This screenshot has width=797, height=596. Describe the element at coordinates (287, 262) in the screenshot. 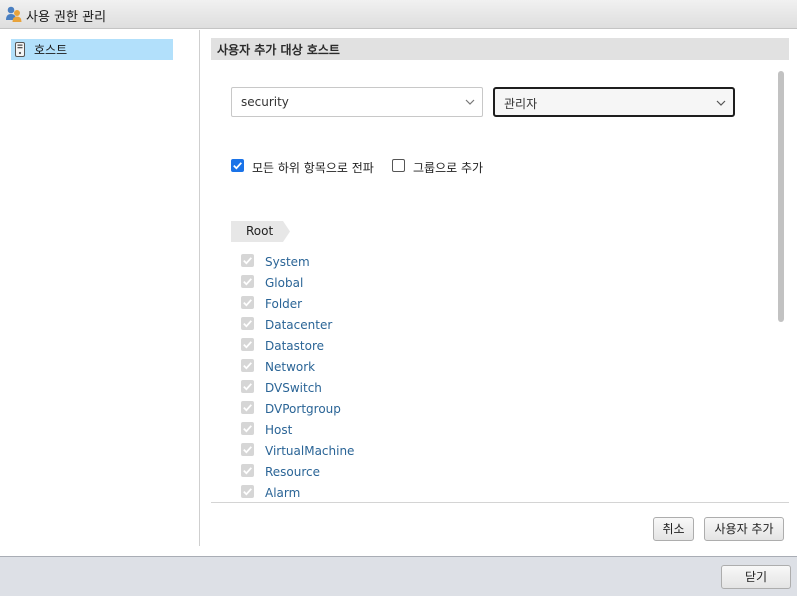

I see `privilege-label: System` at that location.